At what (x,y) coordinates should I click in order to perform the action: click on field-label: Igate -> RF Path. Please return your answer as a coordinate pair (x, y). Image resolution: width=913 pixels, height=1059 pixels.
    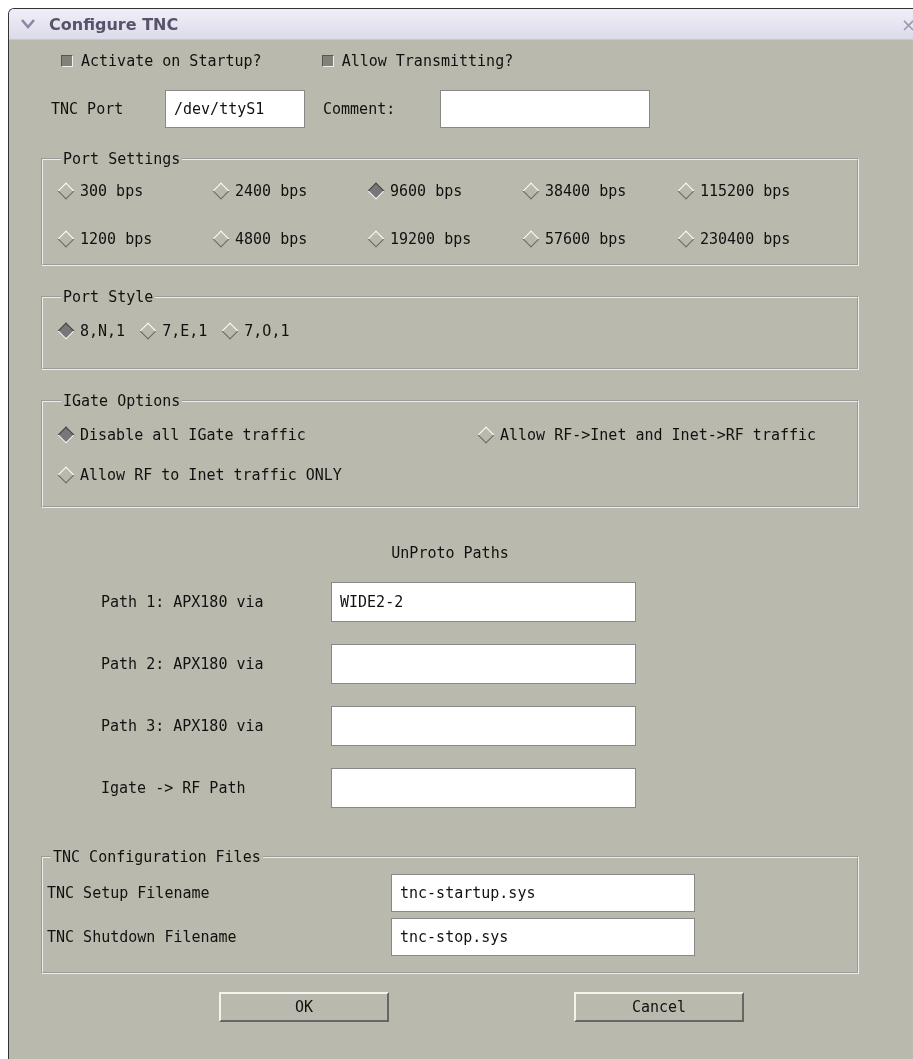
    Looking at the image, I should click on (173, 788).